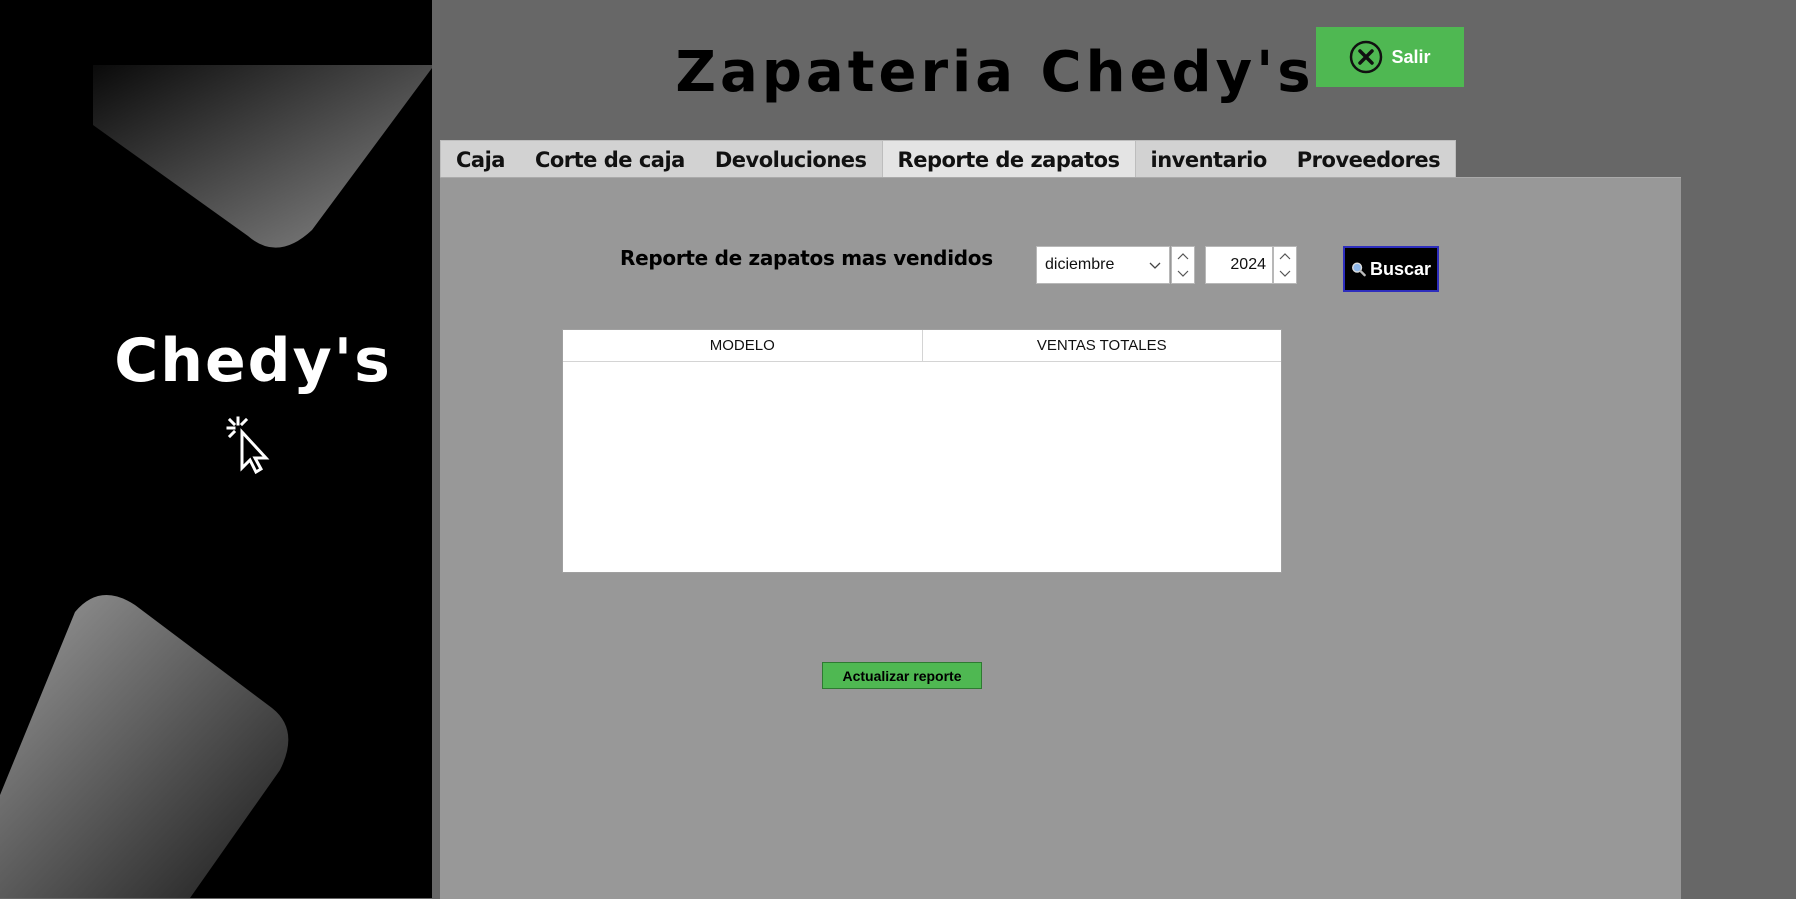 This screenshot has height=899, width=1796. What do you see at coordinates (1101, 345) in the screenshot?
I see `column-header-ventas-totales: VENTAS TOTALES` at bounding box center [1101, 345].